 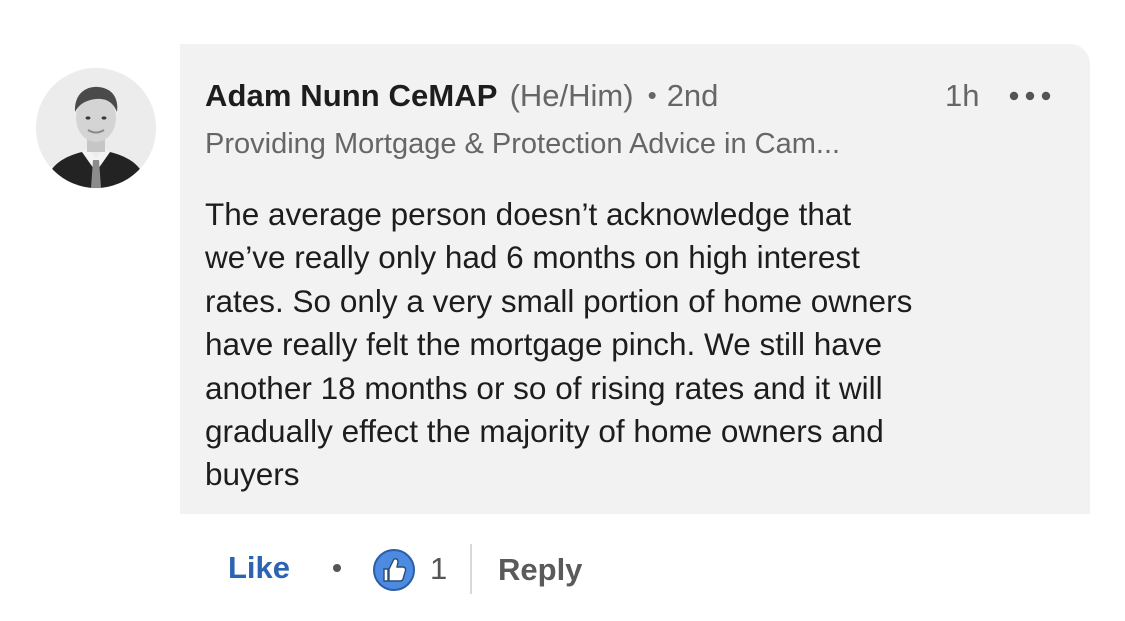 What do you see at coordinates (692, 95) in the screenshot?
I see `connection-degree: 2nd` at bounding box center [692, 95].